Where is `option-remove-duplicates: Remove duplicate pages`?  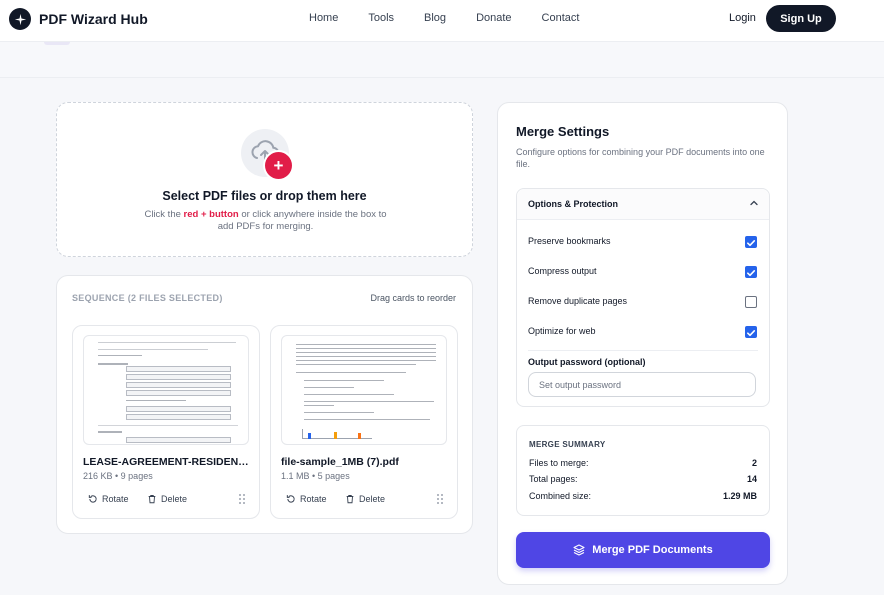
option-remove-duplicates: Remove duplicate pages is located at coordinates (643, 301).